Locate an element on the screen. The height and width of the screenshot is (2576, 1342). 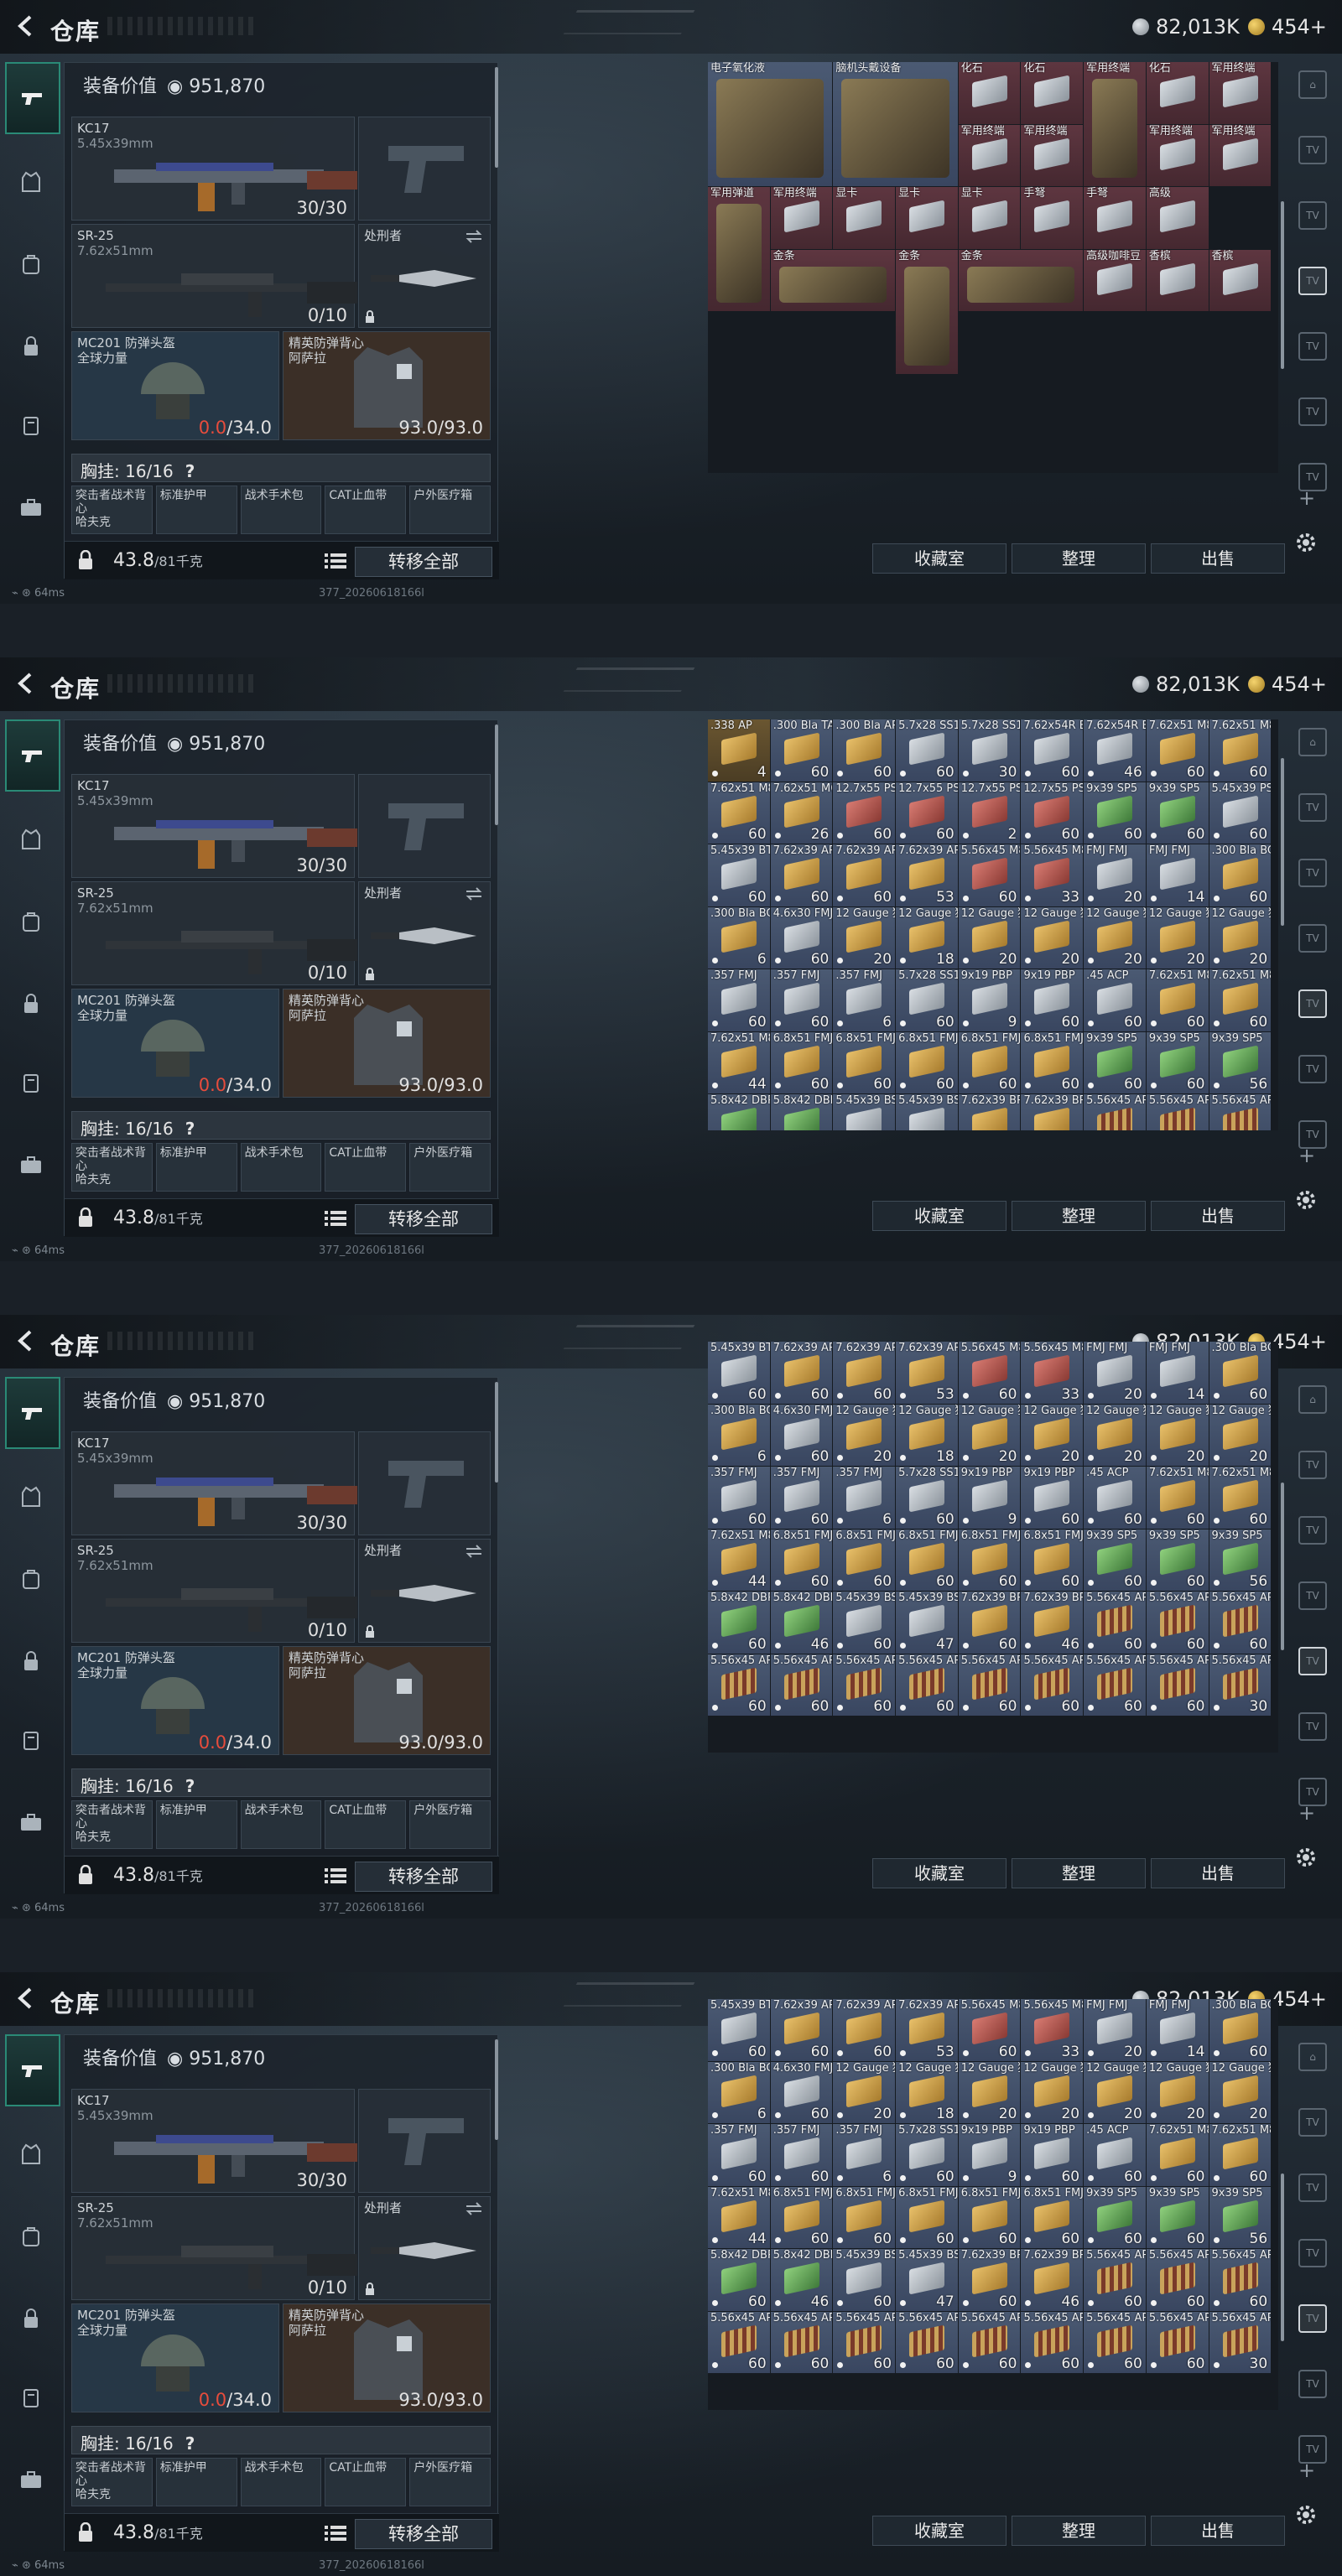
nav-case is located at coordinates (31, 507).